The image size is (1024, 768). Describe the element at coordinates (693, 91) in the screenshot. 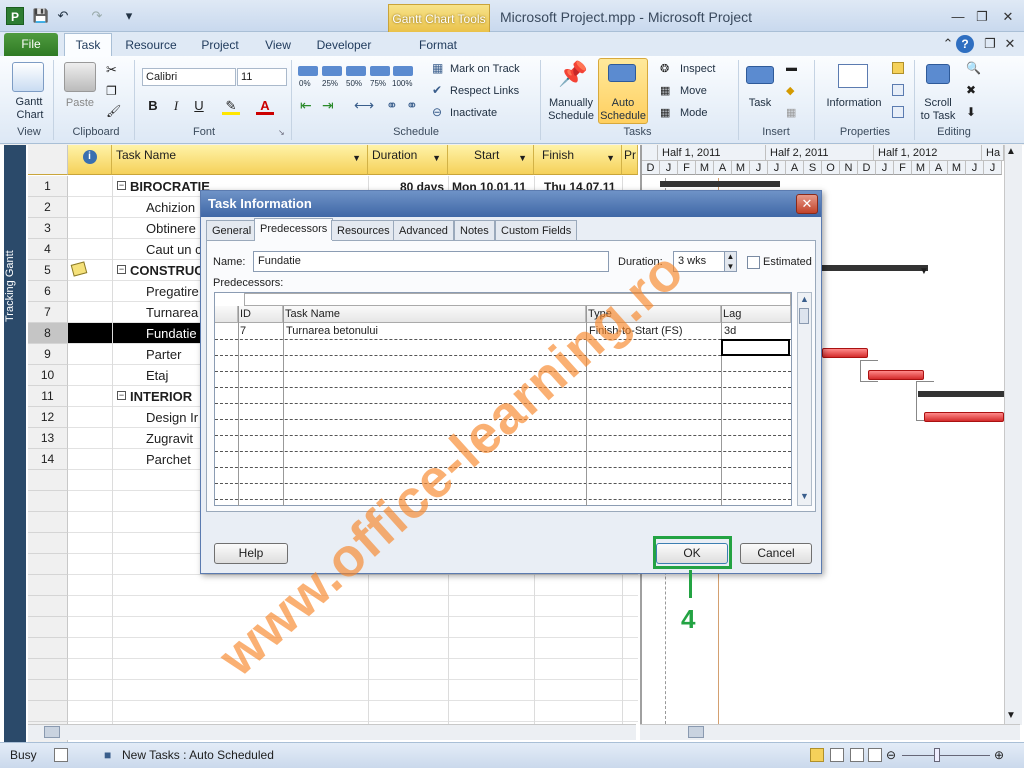

I see `move-button: Move` at that location.